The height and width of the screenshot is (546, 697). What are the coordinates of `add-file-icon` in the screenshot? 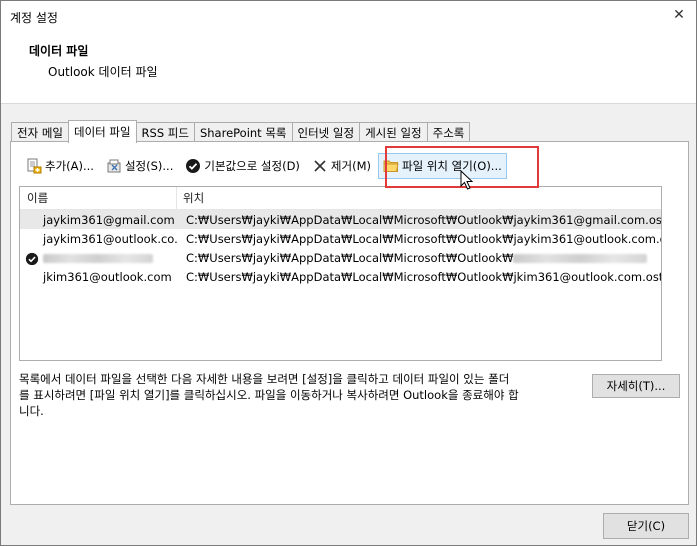 It's located at (34, 166).